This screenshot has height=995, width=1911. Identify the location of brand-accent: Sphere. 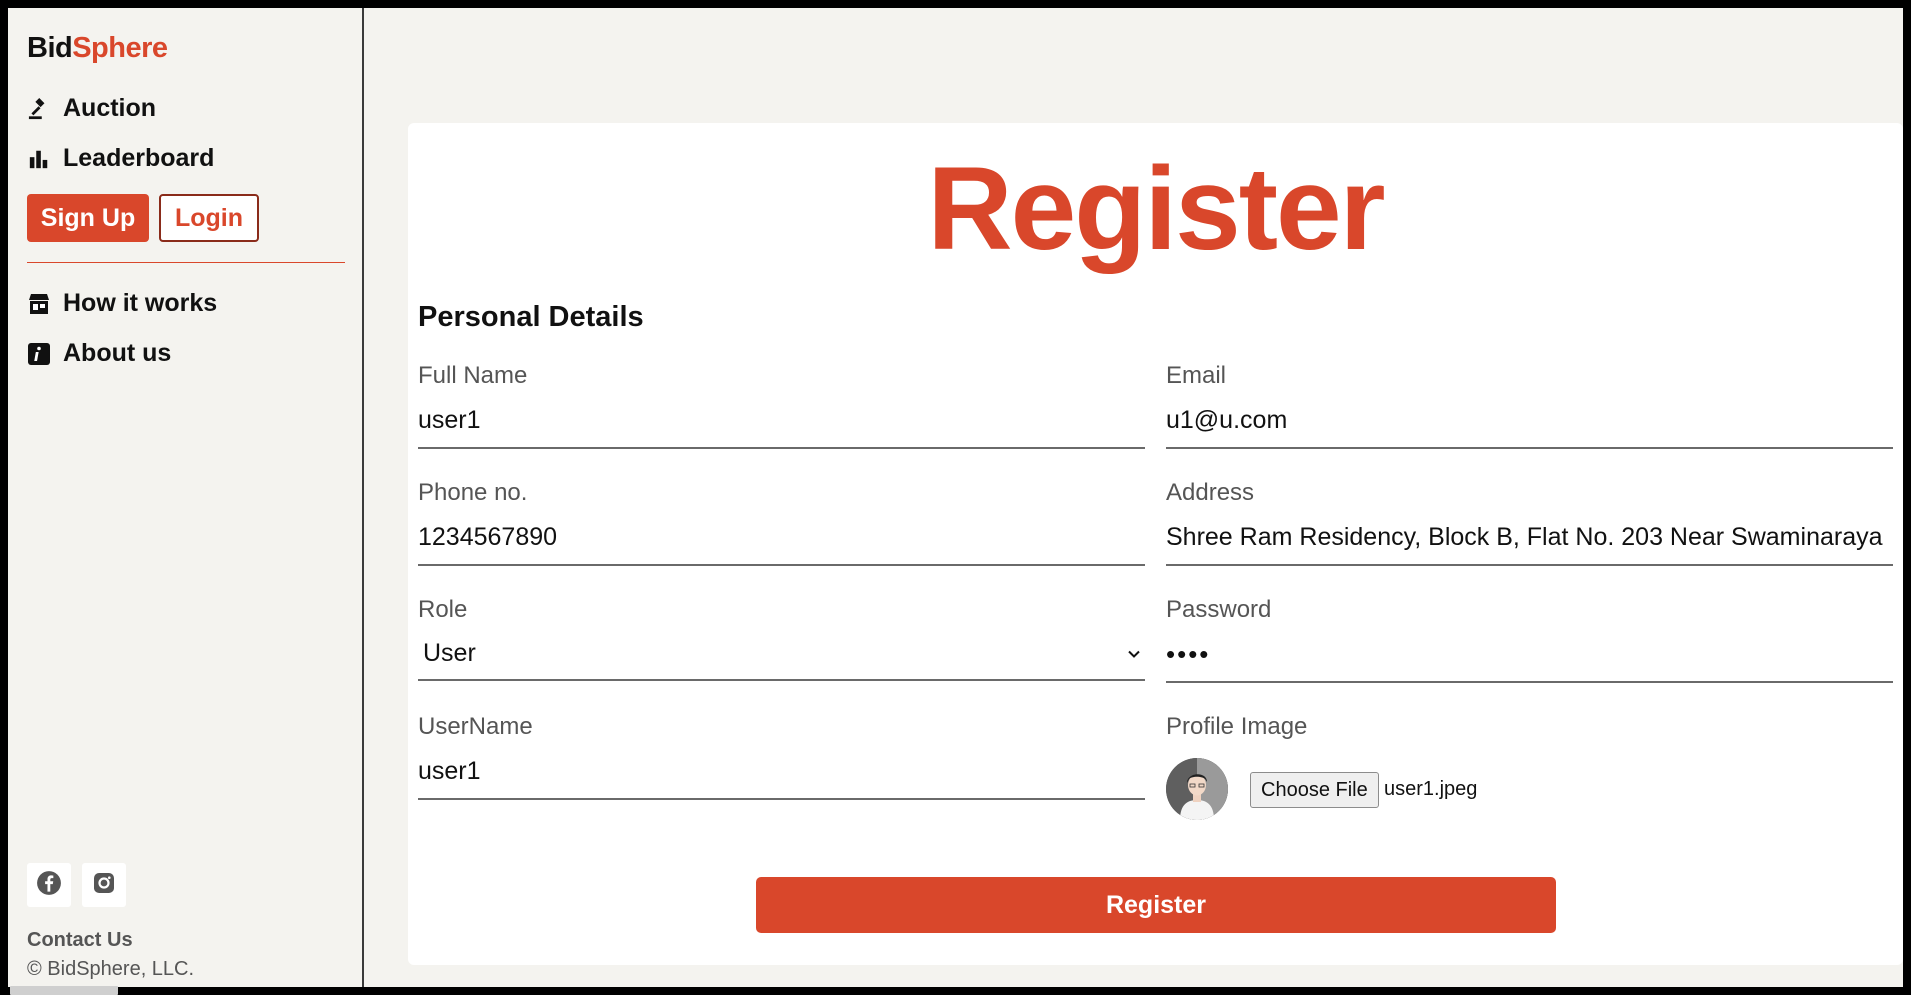
(120, 48).